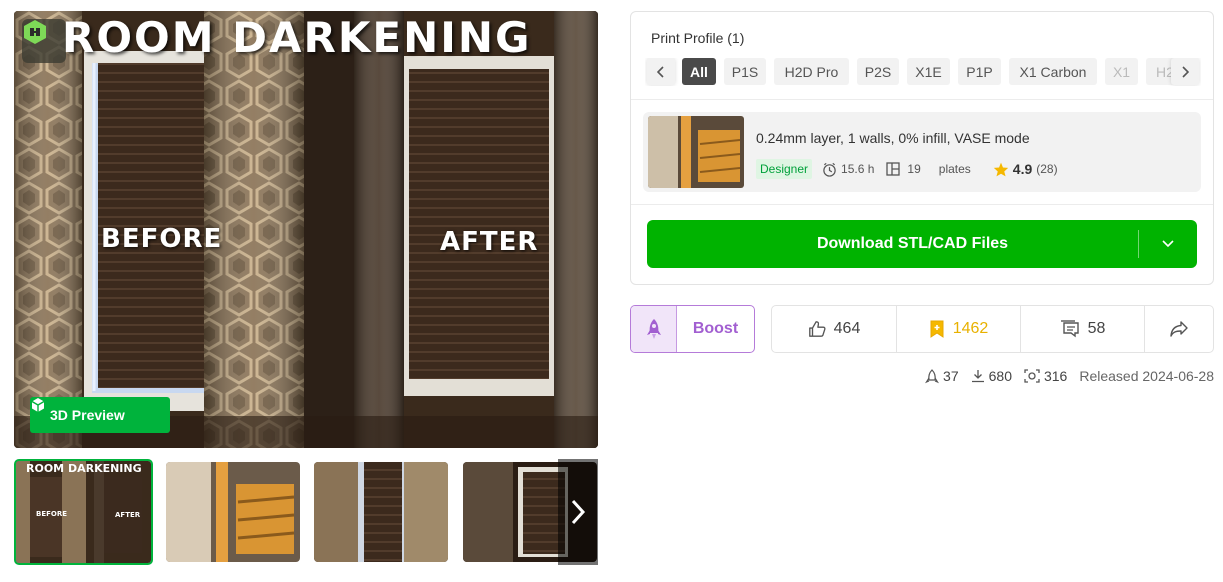 This screenshot has height=582, width=1223. Describe the element at coordinates (297, 37) in the screenshot. I see `hero-title: ROOM DARKENING` at that location.